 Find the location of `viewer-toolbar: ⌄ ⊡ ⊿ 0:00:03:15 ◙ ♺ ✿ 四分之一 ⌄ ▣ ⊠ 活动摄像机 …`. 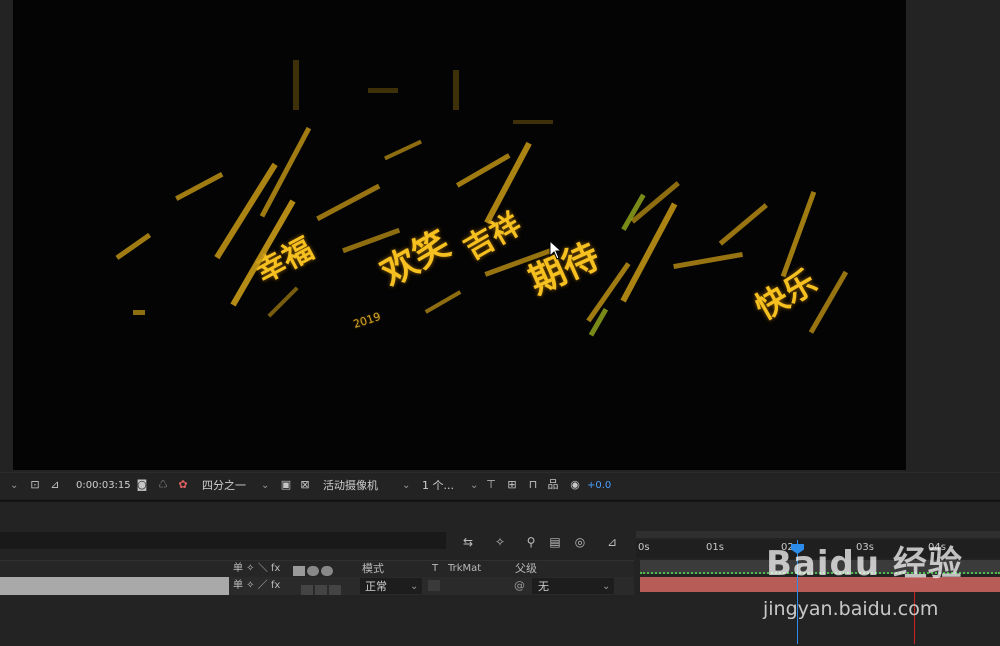

viewer-toolbar: ⌄ ⊡ ⊿ 0:00:03:15 ◙ ♺ ✿ 四分之一 ⌄ ▣ ⊠ 活动摄像机 … is located at coordinates (500, 485).